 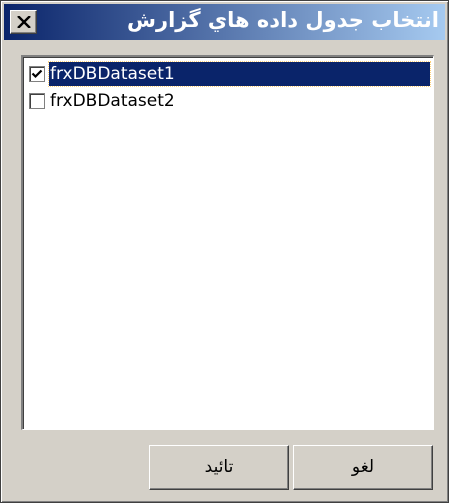 What do you see at coordinates (363, 467) in the screenshot?
I see `cancel-button: لغو` at bounding box center [363, 467].